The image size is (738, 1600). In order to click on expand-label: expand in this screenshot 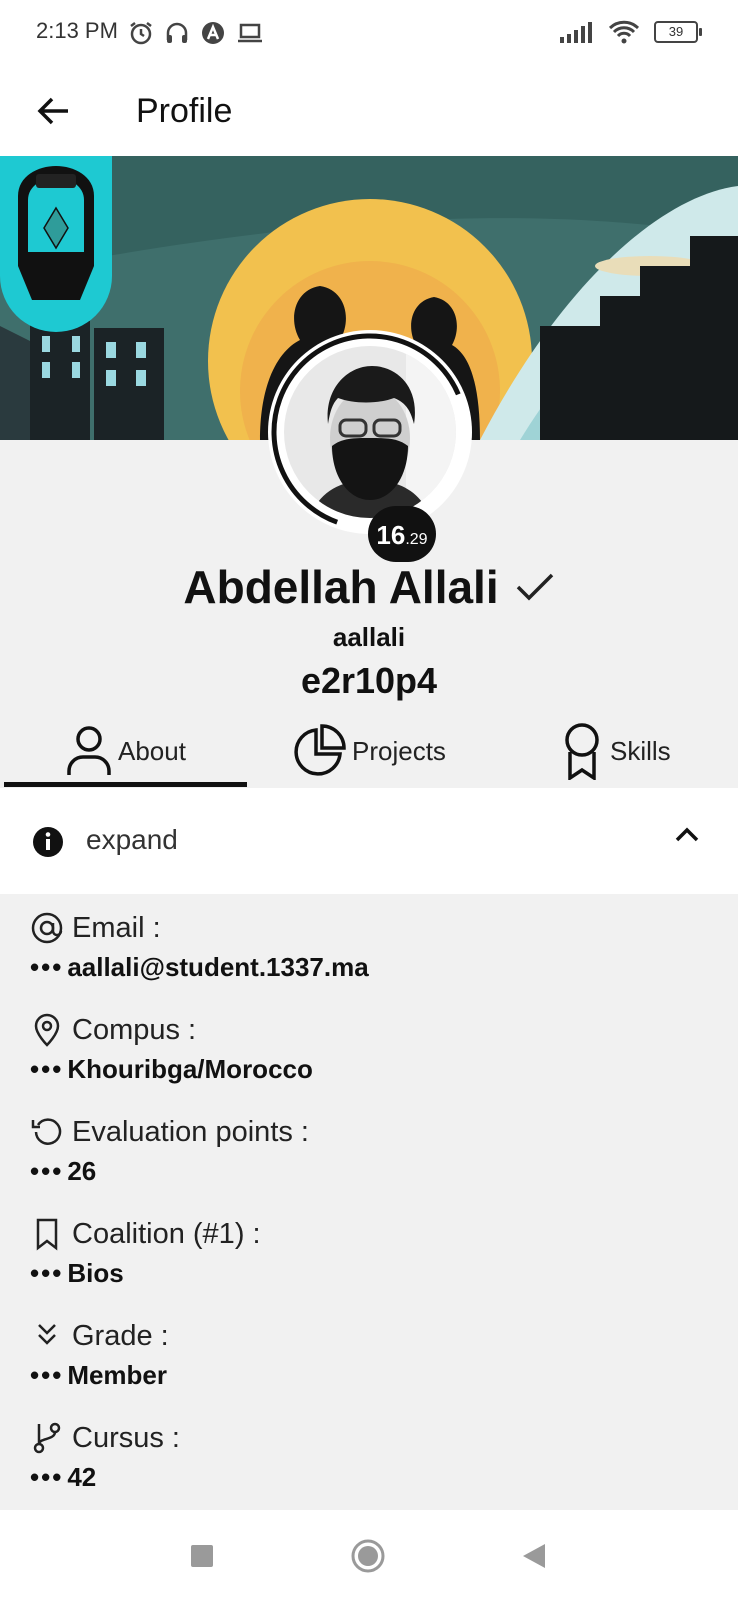, I will do `click(132, 839)`.